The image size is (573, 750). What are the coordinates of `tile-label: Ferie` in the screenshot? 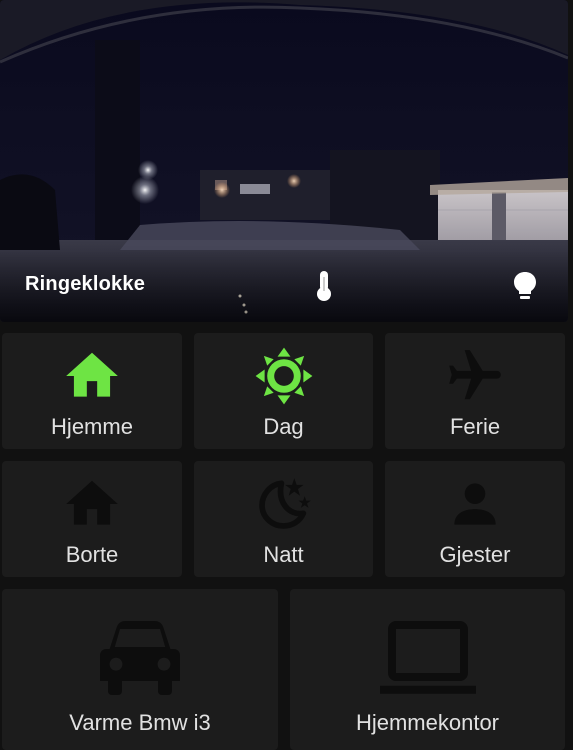 It's located at (475, 426).